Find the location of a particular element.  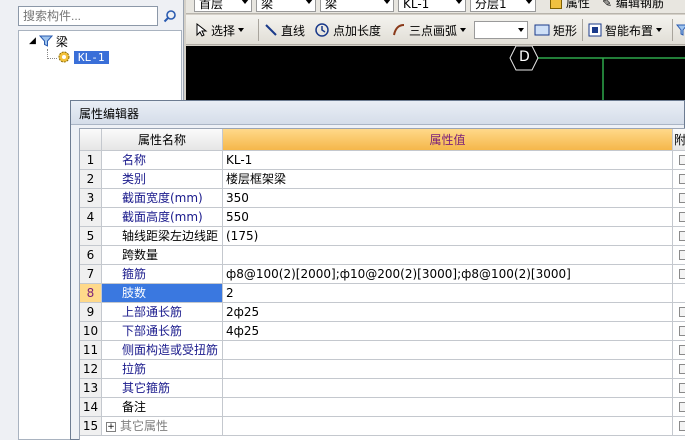

property-value-text: 2ф25 is located at coordinates (243, 312).